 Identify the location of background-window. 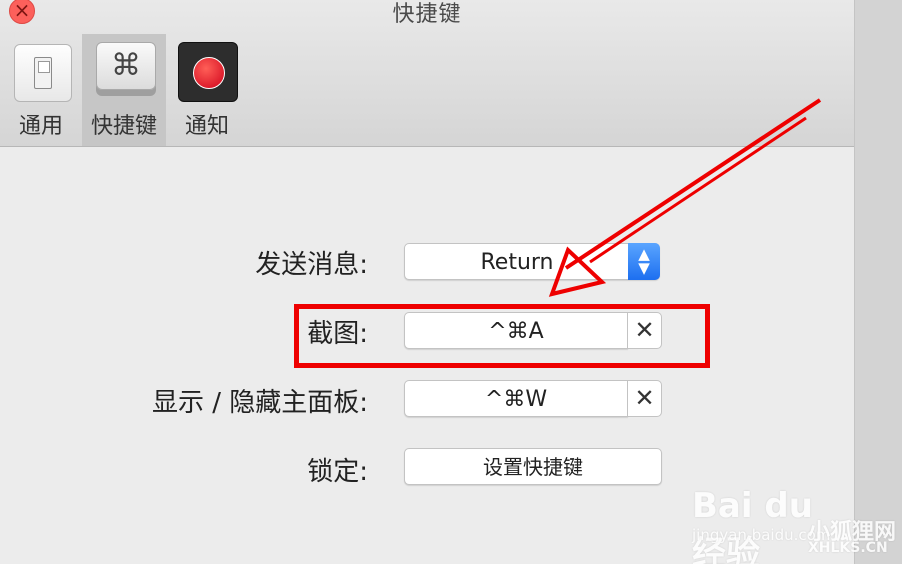
(878, 282).